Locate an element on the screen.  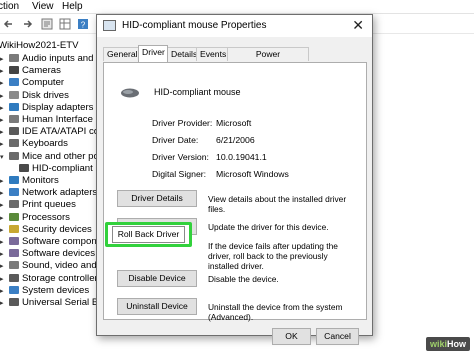
roll-back-driver-button: Roll Back Driver is located at coordinates (148, 234).